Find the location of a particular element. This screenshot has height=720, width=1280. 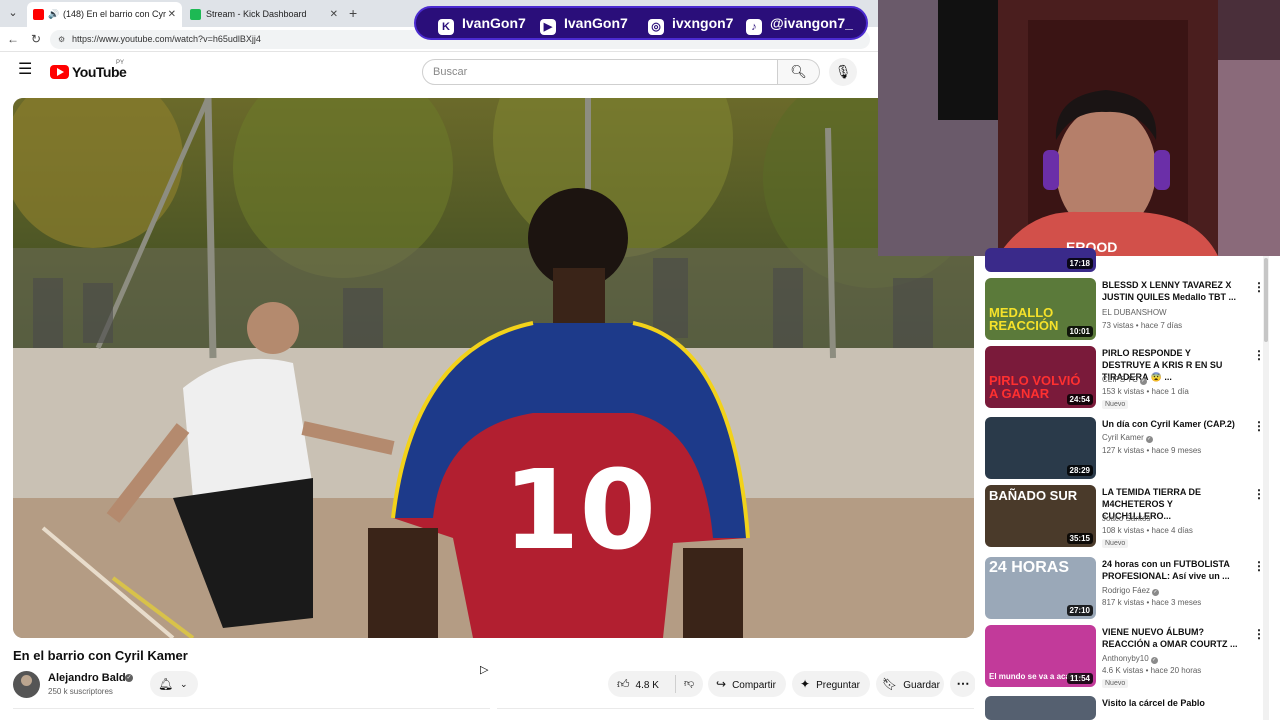

like-dislike-group: 👍︎ 4.8 K 👎︎ is located at coordinates (655, 684).